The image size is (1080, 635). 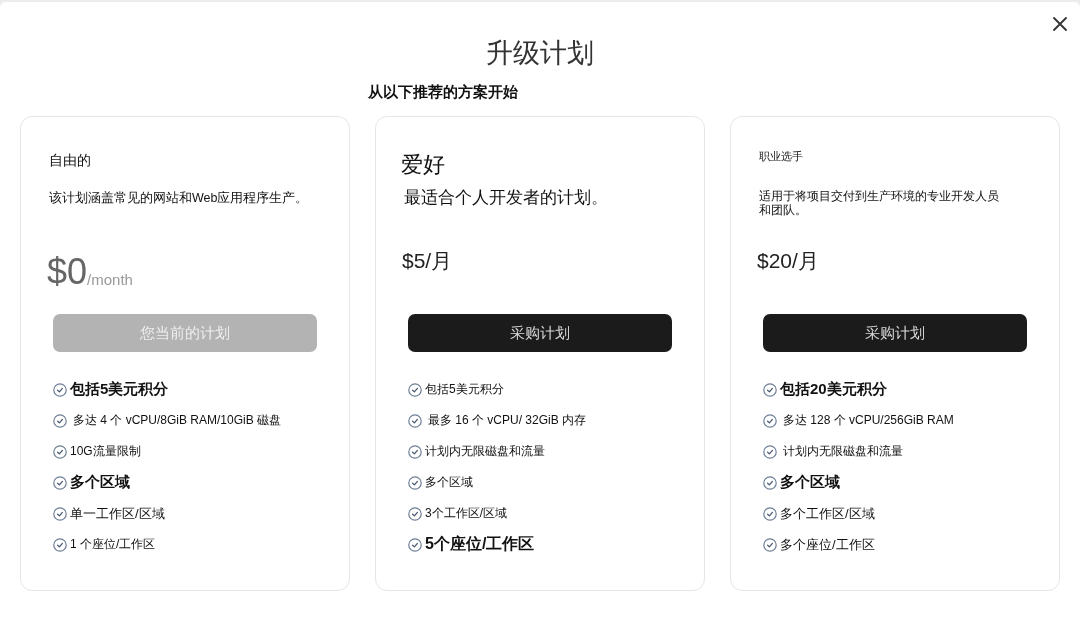 What do you see at coordinates (466, 513) in the screenshot?
I see `feature-text: 3个工作区/区域` at bounding box center [466, 513].